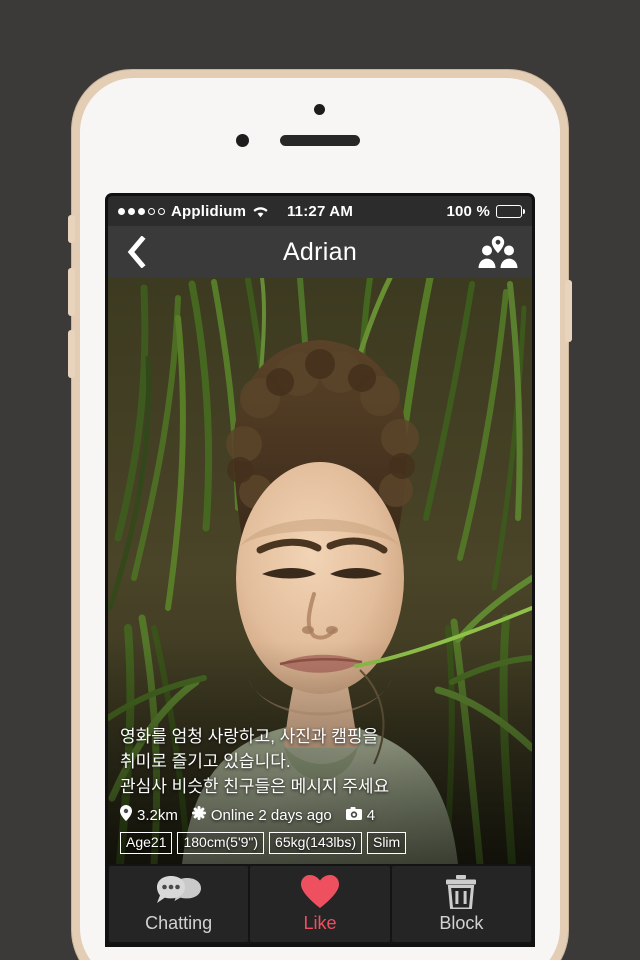  What do you see at coordinates (468, 211) in the screenshot?
I see `battery-percentage: 100 %` at bounding box center [468, 211].